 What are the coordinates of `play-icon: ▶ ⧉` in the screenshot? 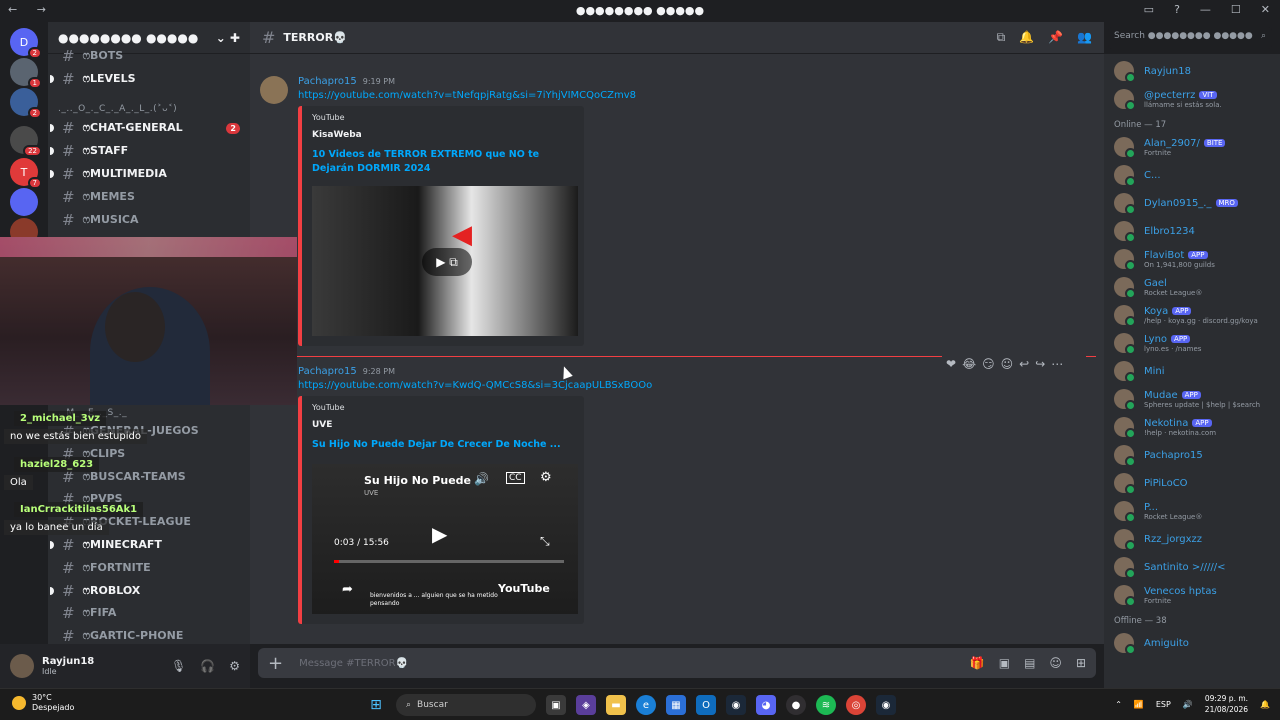 It's located at (447, 262).